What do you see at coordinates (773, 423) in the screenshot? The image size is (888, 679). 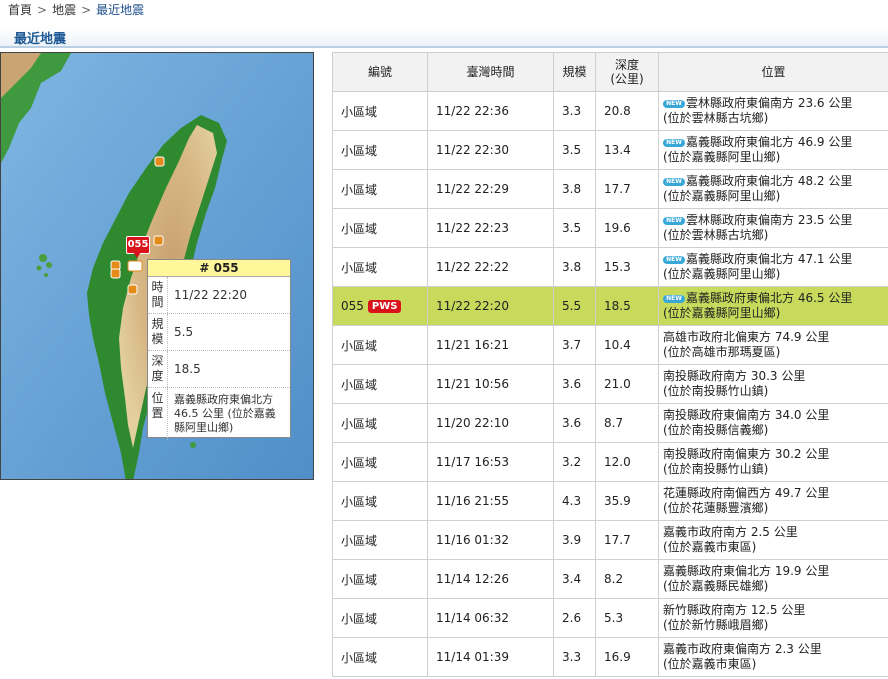 I see `cell-location: 南投縣政府東偏南方 34.0 公里 (位於南投縣信義鄉)` at bounding box center [773, 423].